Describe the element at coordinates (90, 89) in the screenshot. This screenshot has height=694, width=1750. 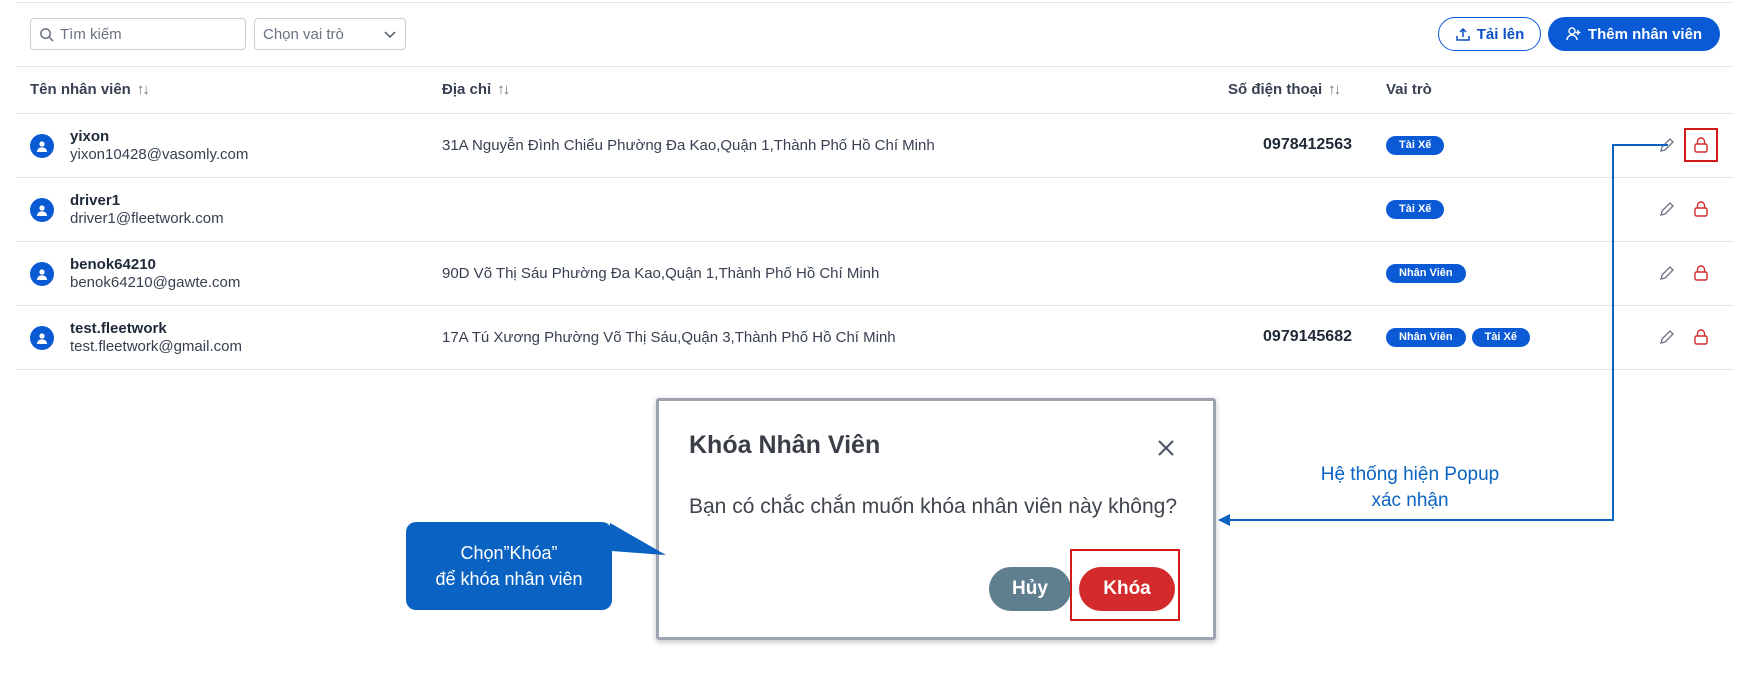
I see `column-header-name: Tên nhân viên ↑↓` at that location.